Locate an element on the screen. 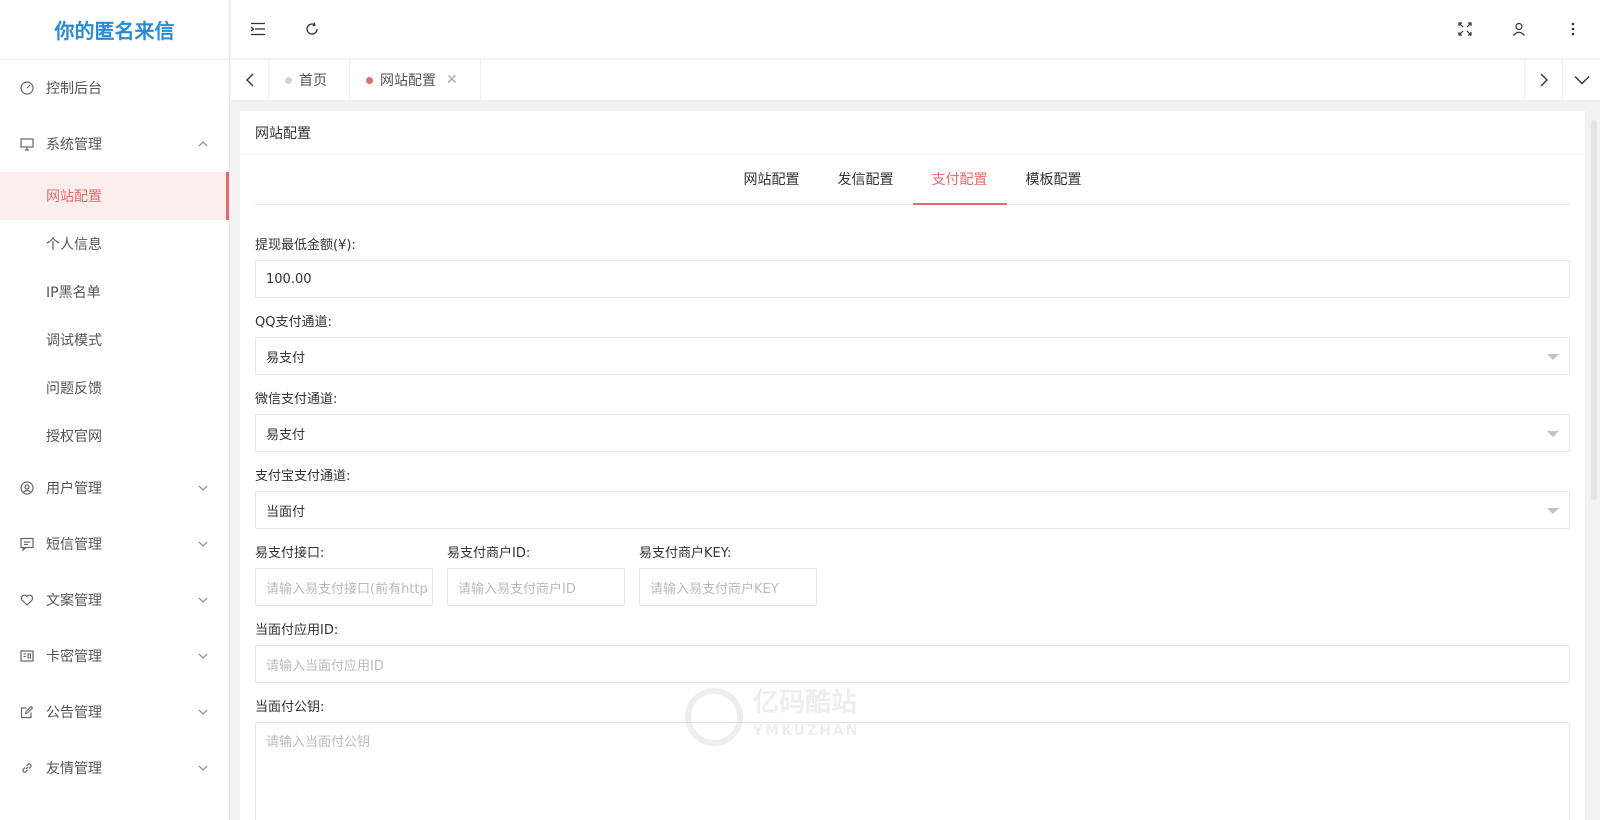 This screenshot has width=1600, height=820. sidebar-item-copywriting: 文案管理 is located at coordinates (114, 600).